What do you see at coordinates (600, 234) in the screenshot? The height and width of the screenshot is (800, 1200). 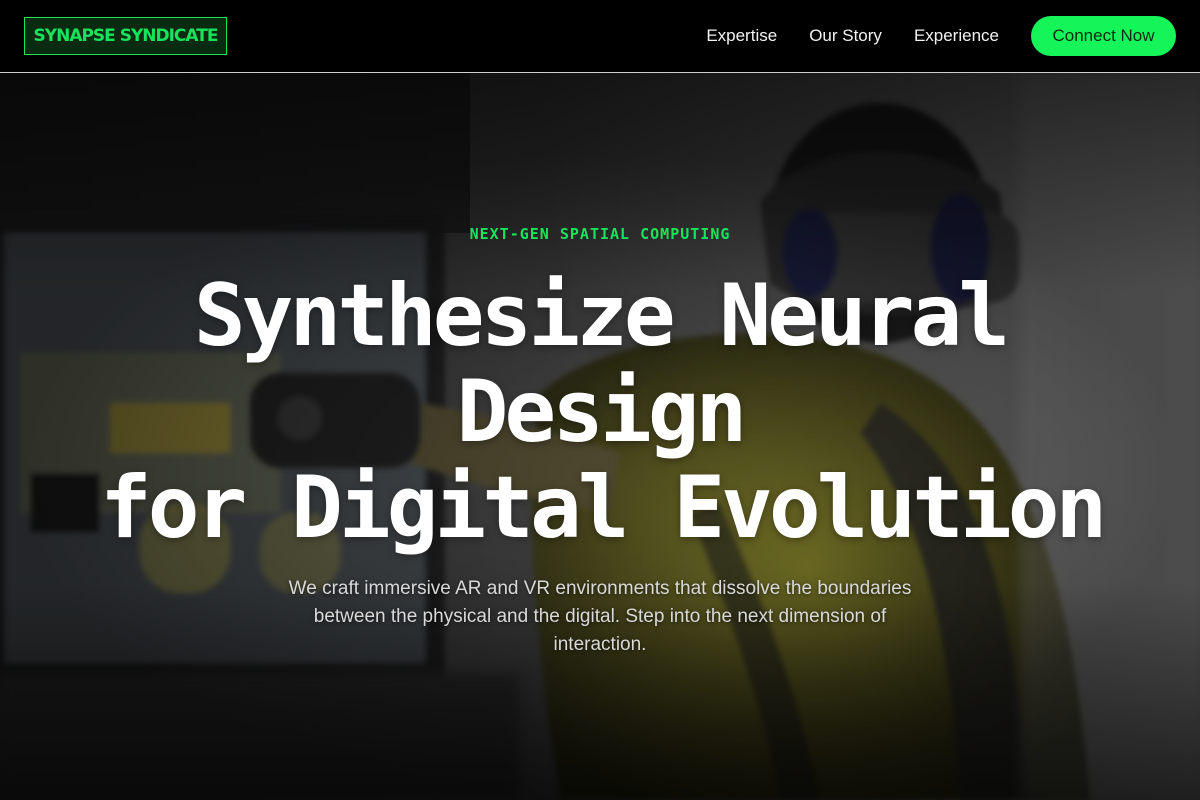 I see `hero-eyebrow: NEXT-GEN SPATIAL COMPUTING` at bounding box center [600, 234].